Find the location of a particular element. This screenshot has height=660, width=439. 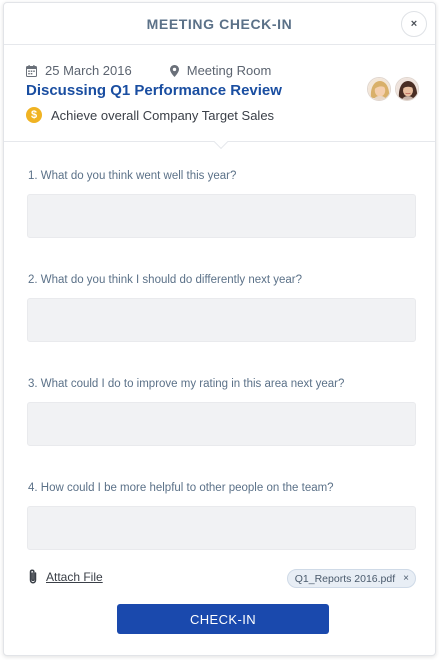

close-icon: × is located at coordinates (414, 24).